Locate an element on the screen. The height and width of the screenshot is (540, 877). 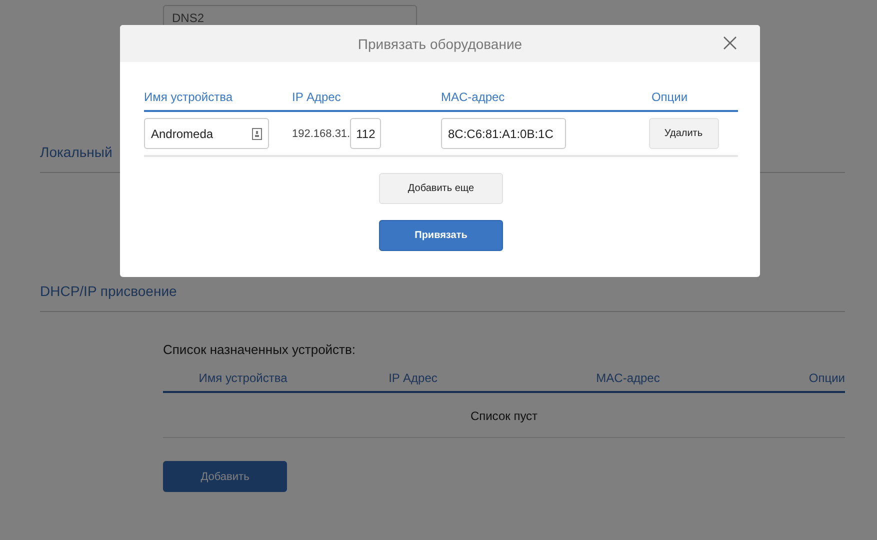
delete-button: Удалить is located at coordinates (683, 133).